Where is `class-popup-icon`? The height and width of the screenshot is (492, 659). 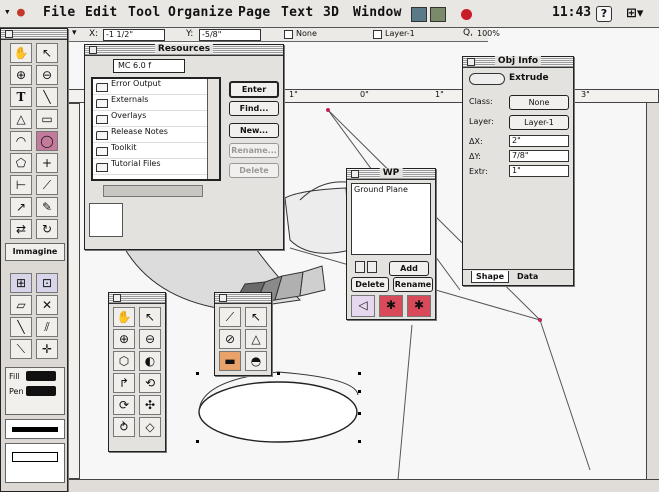 class-popup-icon is located at coordinates (288, 34).